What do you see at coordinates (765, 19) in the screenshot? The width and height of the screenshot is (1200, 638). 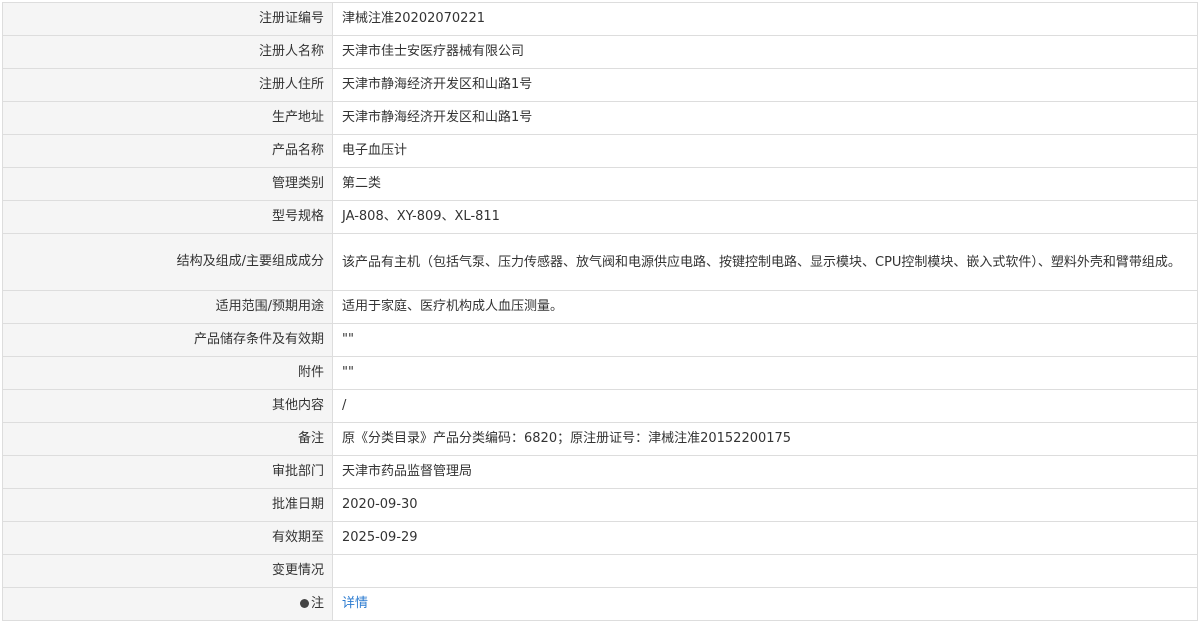 I see `row-value: 津械注准20202070221` at bounding box center [765, 19].